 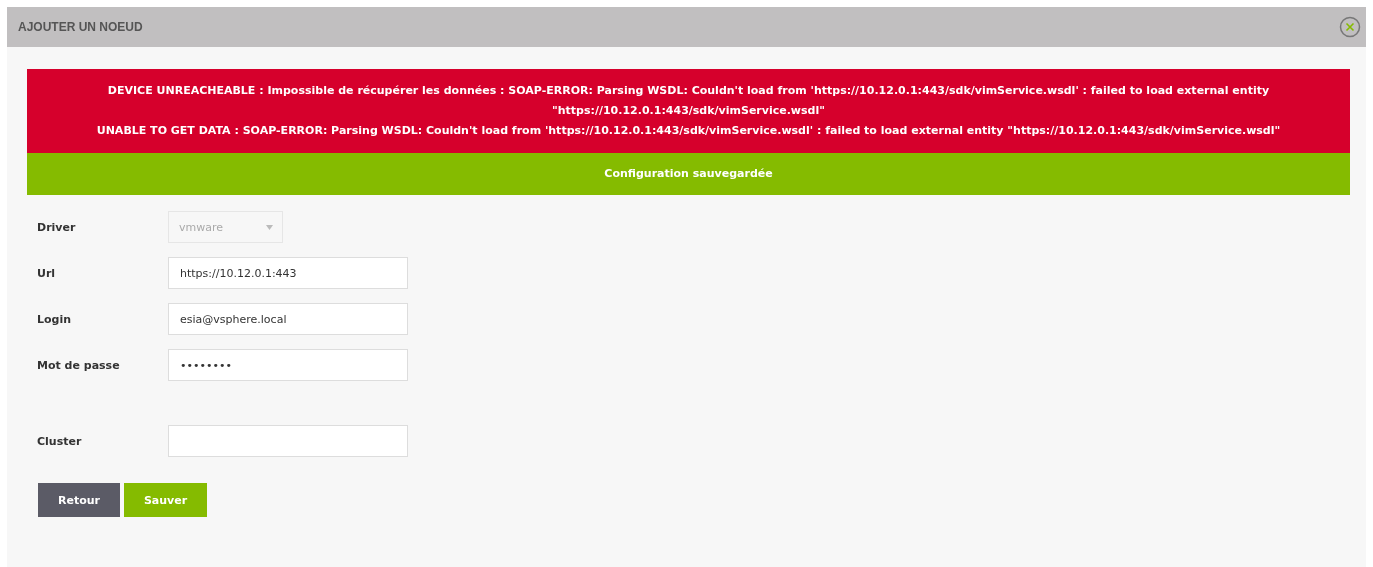 What do you see at coordinates (79, 365) in the screenshot?
I see `field-label: Mot de passe` at bounding box center [79, 365].